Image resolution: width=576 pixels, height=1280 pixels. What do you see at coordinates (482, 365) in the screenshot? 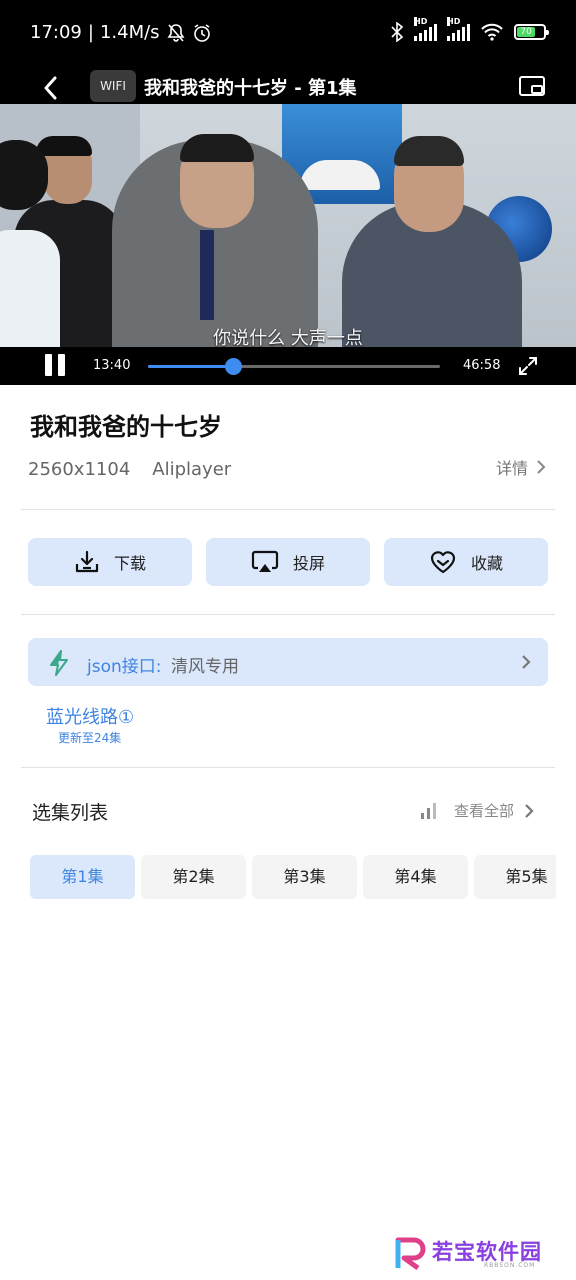
I see `total-time: 46:58` at bounding box center [482, 365].